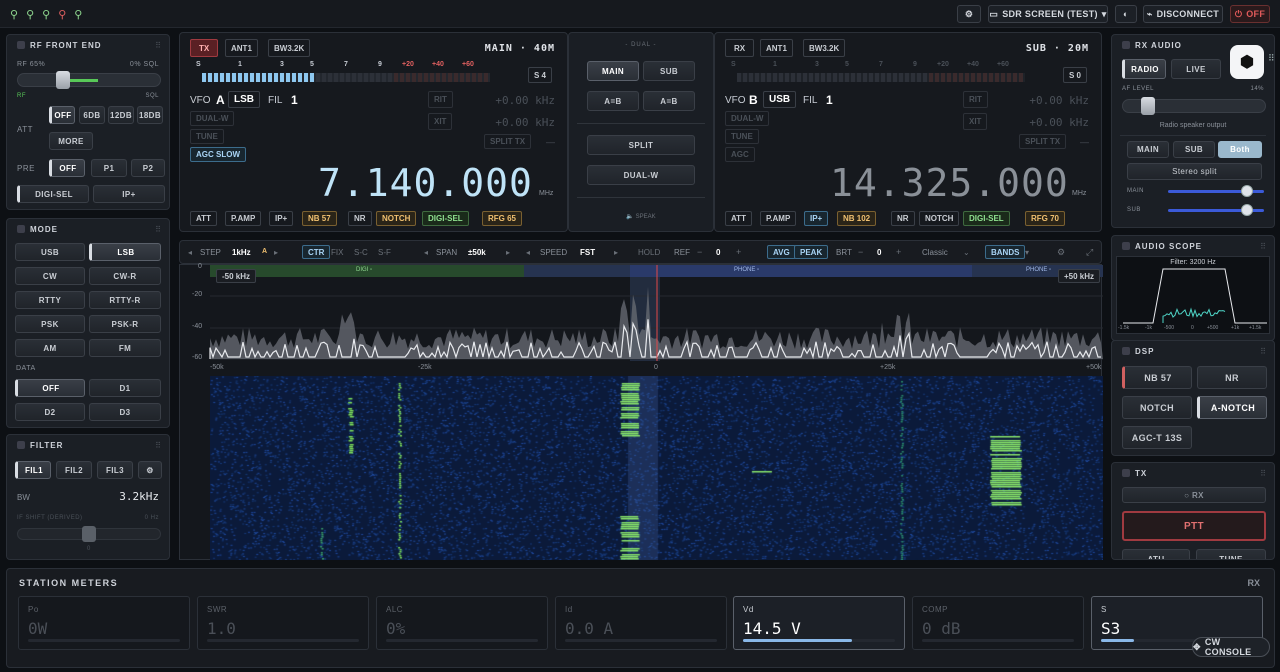 This screenshot has height=672, width=1280. What do you see at coordinates (445, 218) in the screenshot?
I see `main-digi-sel-chip: DIGI-SEL` at bounding box center [445, 218].